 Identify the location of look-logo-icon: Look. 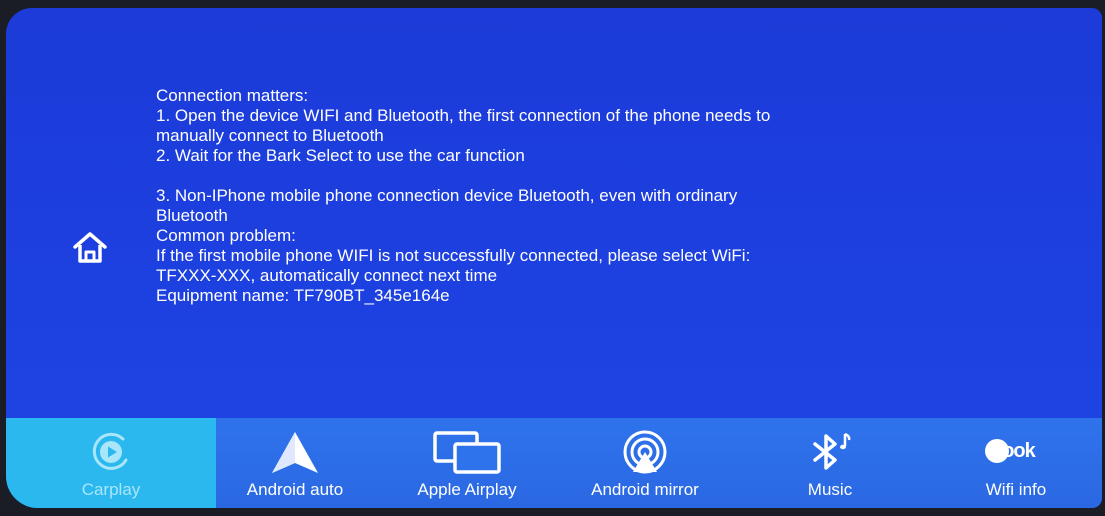
(1016, 451).